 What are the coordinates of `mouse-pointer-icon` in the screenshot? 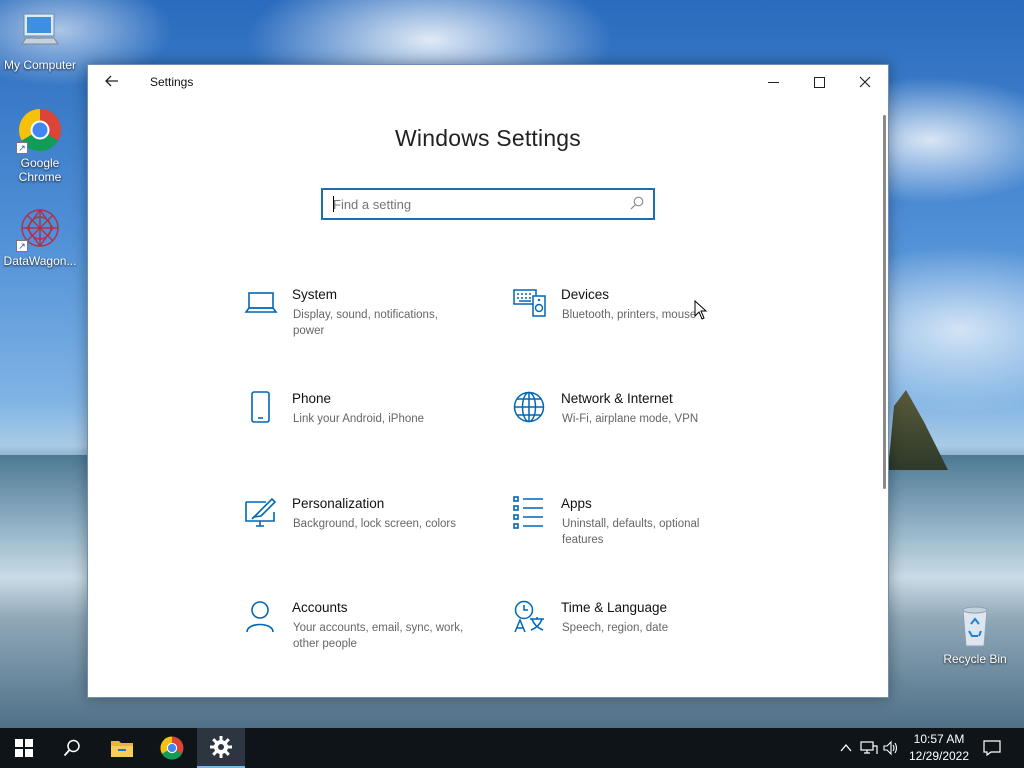 It's located at (701, 310).